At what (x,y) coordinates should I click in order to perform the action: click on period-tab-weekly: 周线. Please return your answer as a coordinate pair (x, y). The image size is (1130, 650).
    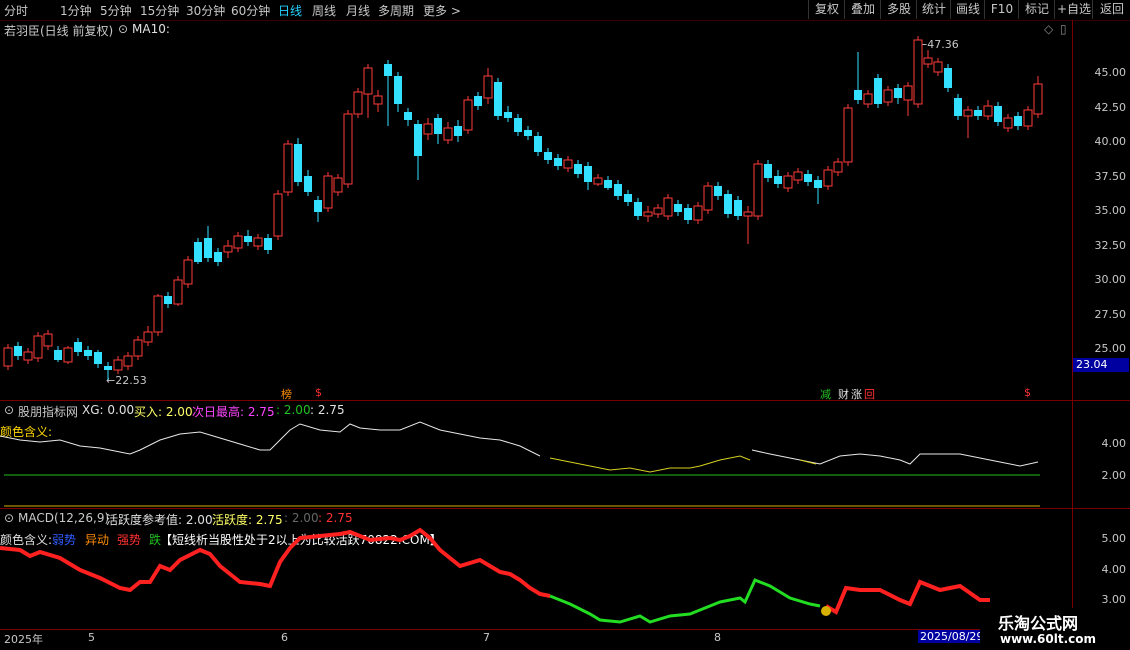
    Looking at the image, I should click on (324, 10).